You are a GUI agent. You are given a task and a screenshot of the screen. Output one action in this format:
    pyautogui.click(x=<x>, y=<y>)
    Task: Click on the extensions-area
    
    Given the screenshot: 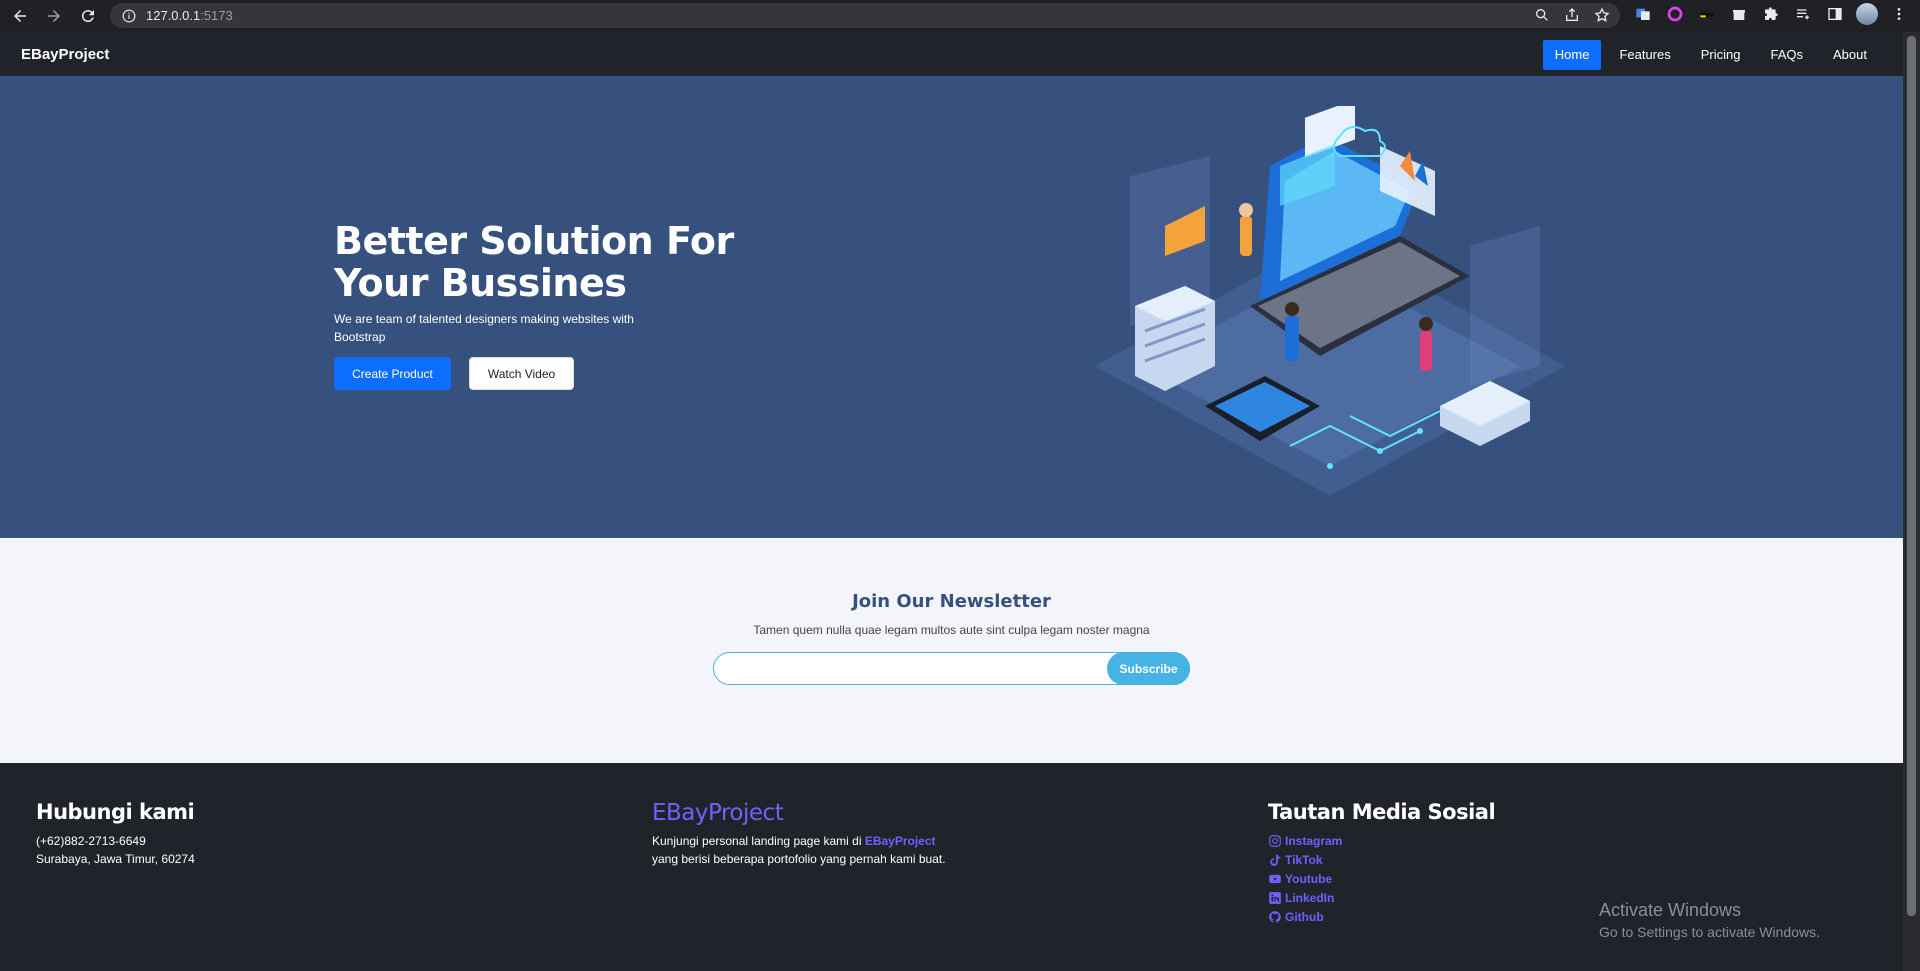 What is the action you would take?
    pyautogui.click(x=1776, y=14)
    